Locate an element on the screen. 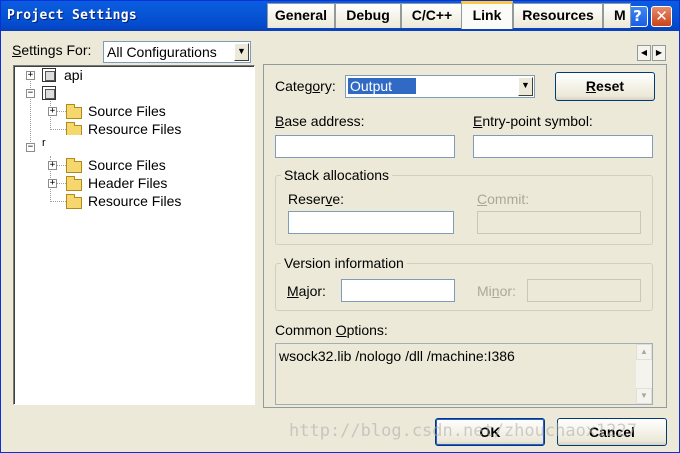 Image resolution: width=680 pixels, height=453 pixels. tree-item-project: − r is located at coordinates (56, 147).